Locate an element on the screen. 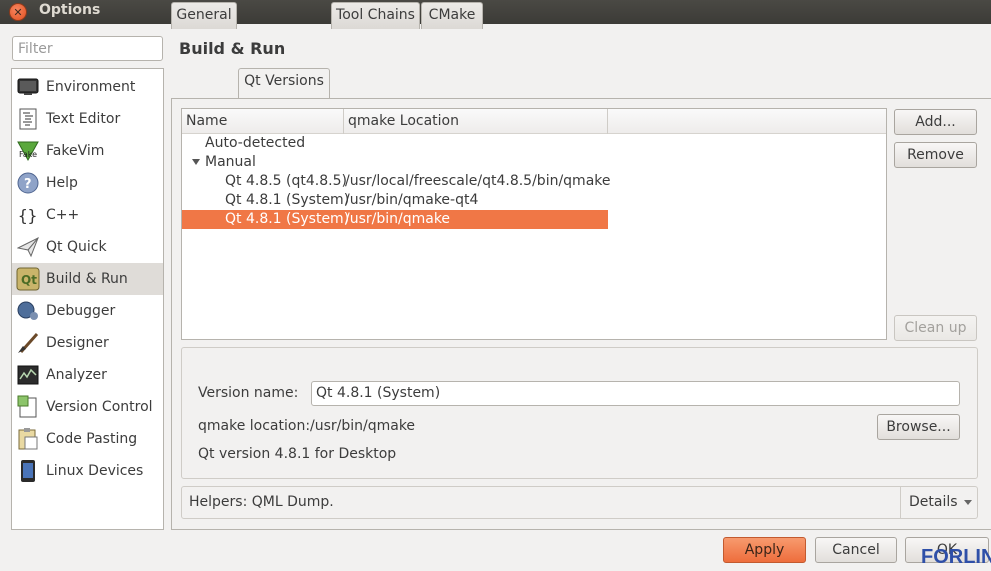  apply-button: Apply is located at coordinates (764, 550).